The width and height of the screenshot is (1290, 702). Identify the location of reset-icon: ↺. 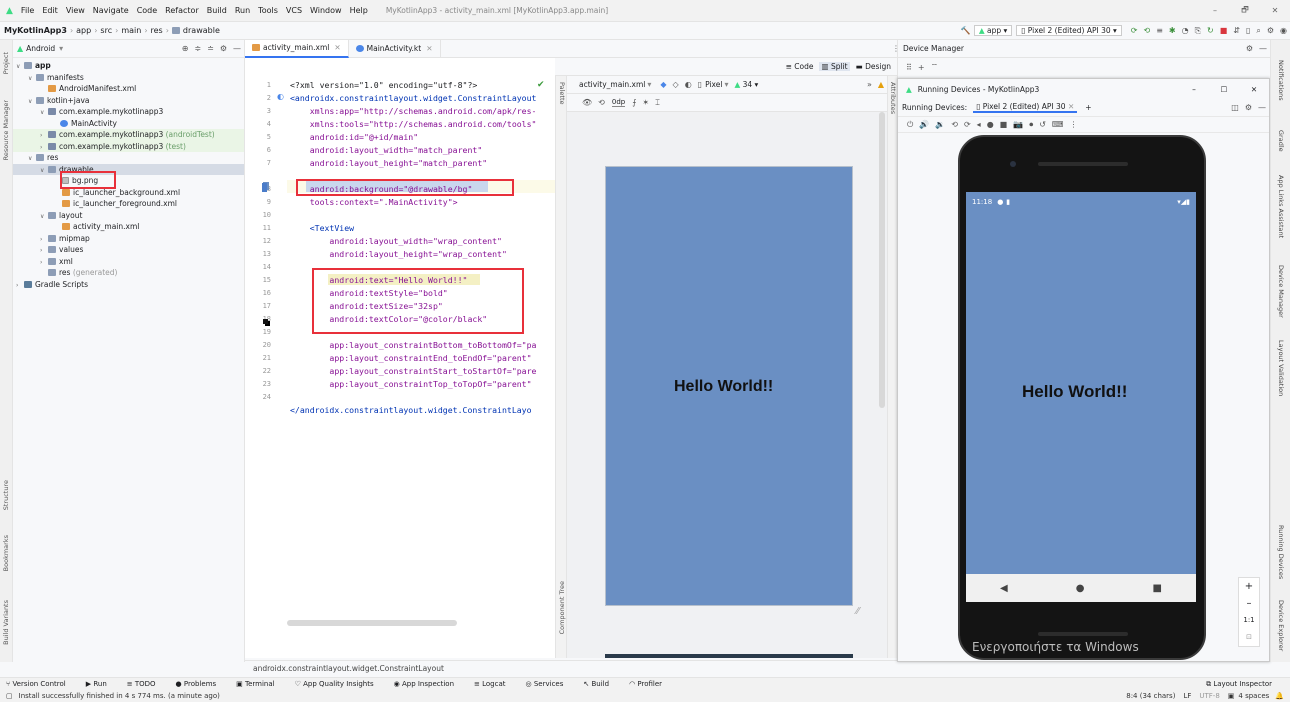
(1042, 124).